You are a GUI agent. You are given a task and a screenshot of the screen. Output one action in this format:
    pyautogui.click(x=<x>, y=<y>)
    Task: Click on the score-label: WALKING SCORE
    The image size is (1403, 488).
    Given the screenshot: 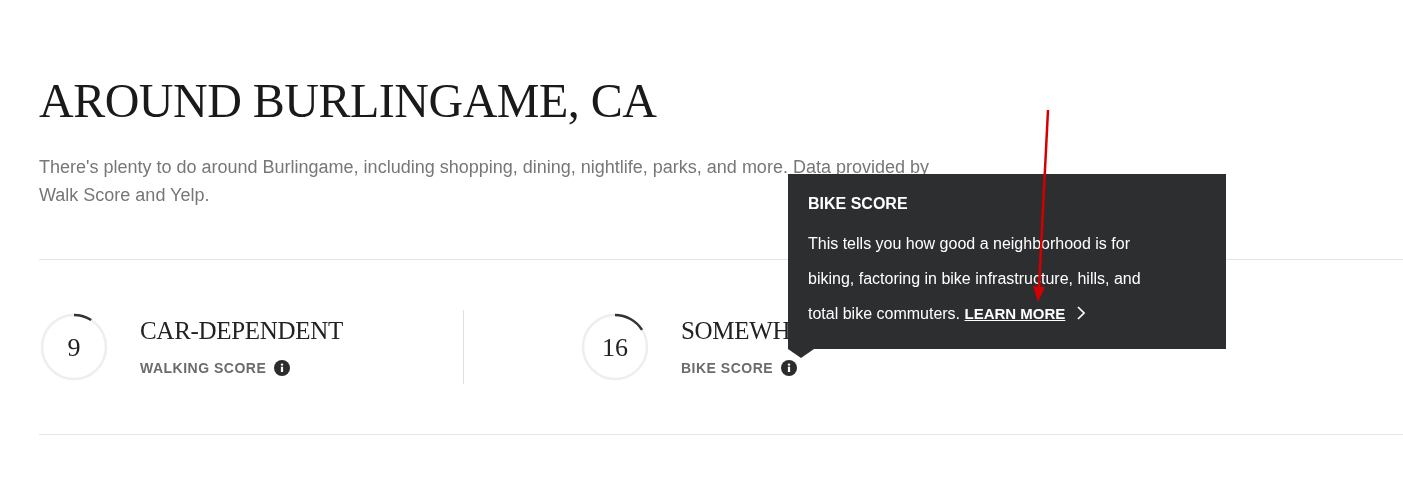 What is the action you would take?
    pyautogui.click(x=203, y=368)
    